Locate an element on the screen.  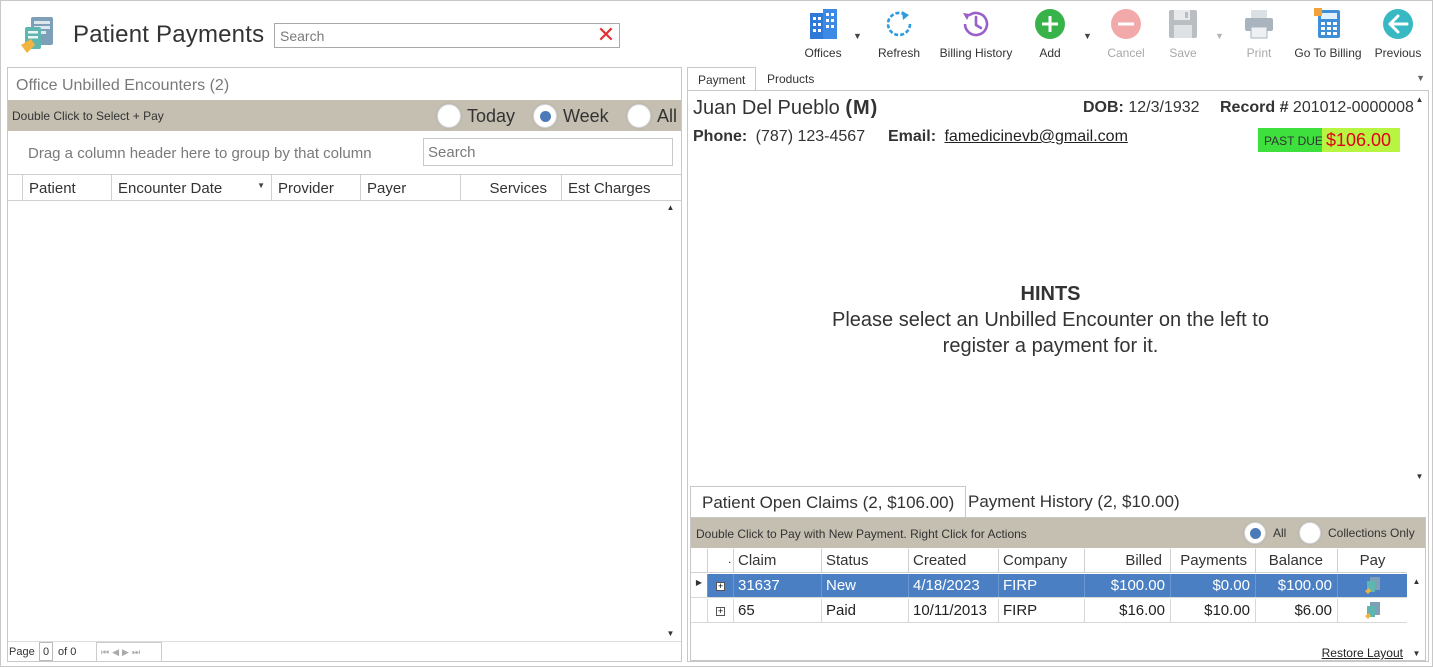
record-value: 201012-0000008 is located at coordinates (1353, 107).